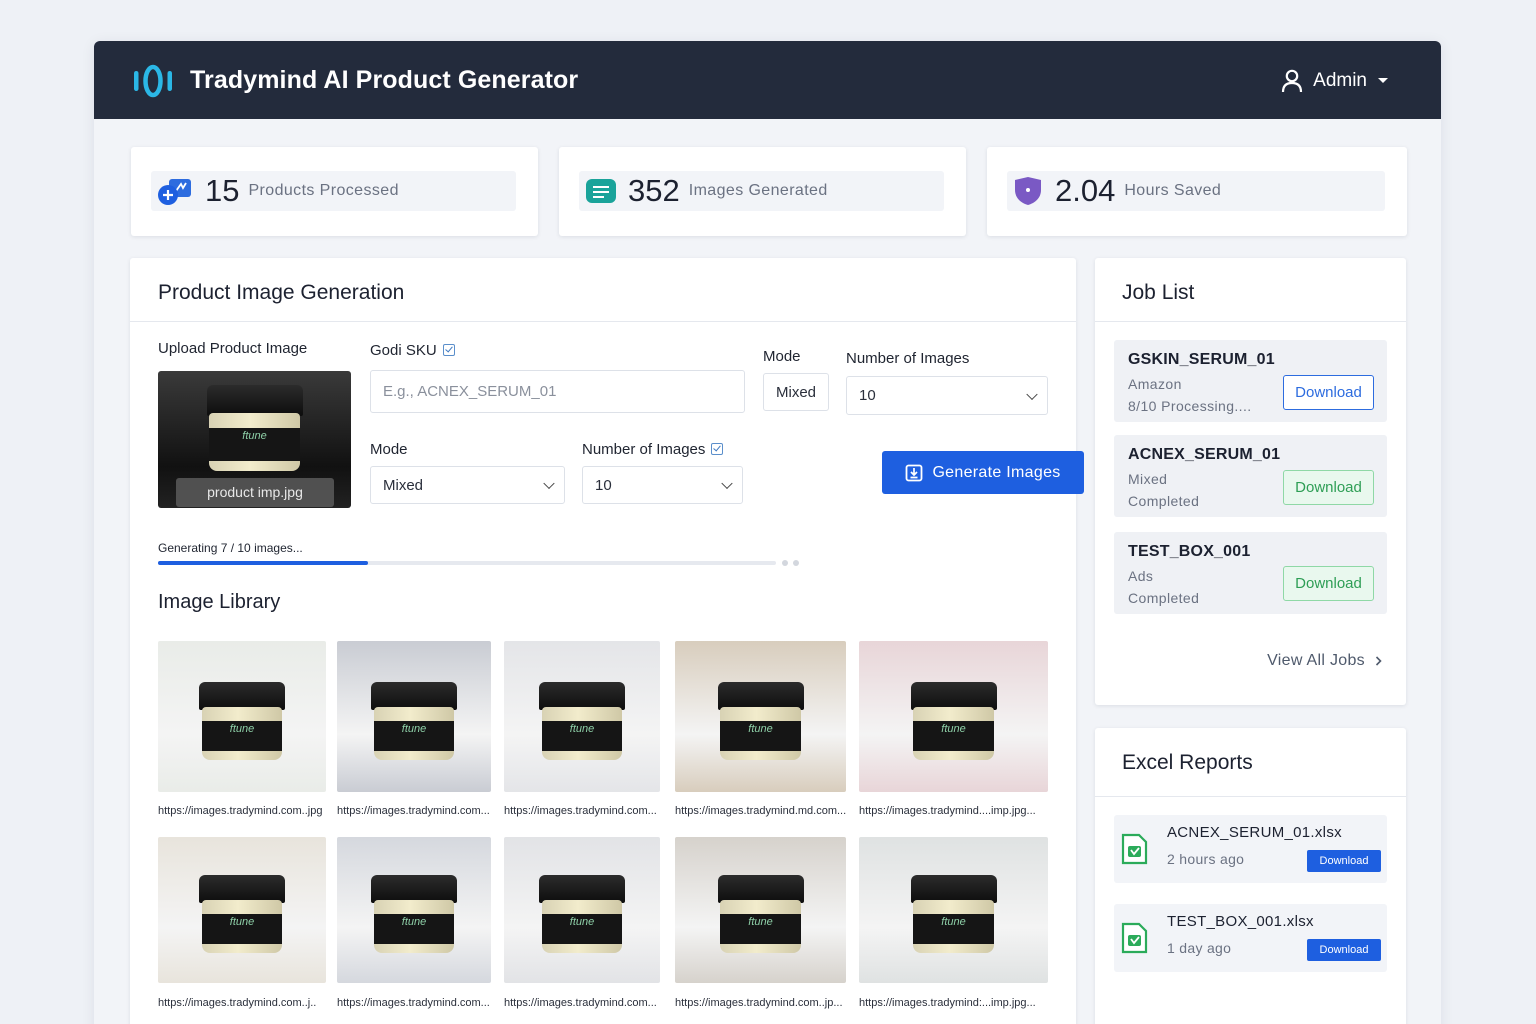  Describe the element at coordinates (245, 811) in the screenshot. I see `image-url: https://images.tradymind.com..jpg` at that location.